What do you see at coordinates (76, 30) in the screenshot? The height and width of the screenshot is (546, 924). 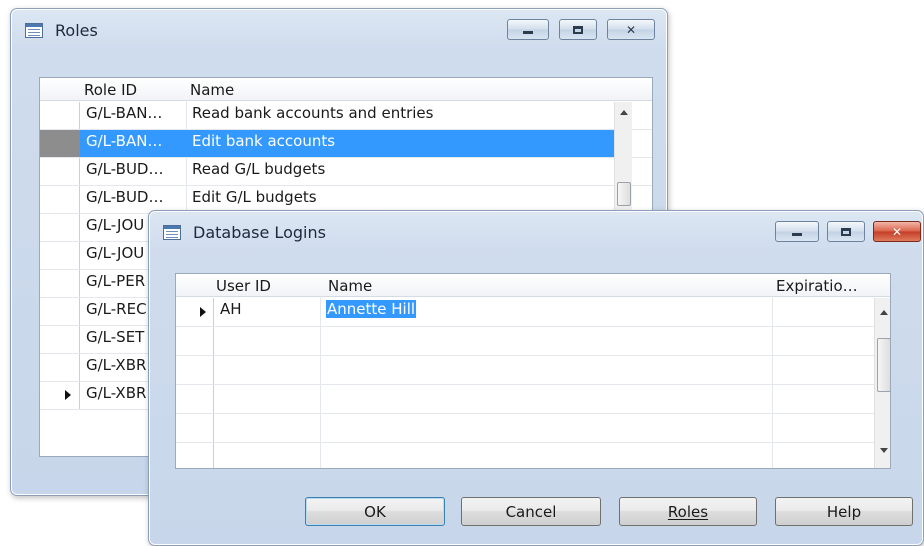 I see `roles-window-title: Roles` at bounding box center [76, 30].